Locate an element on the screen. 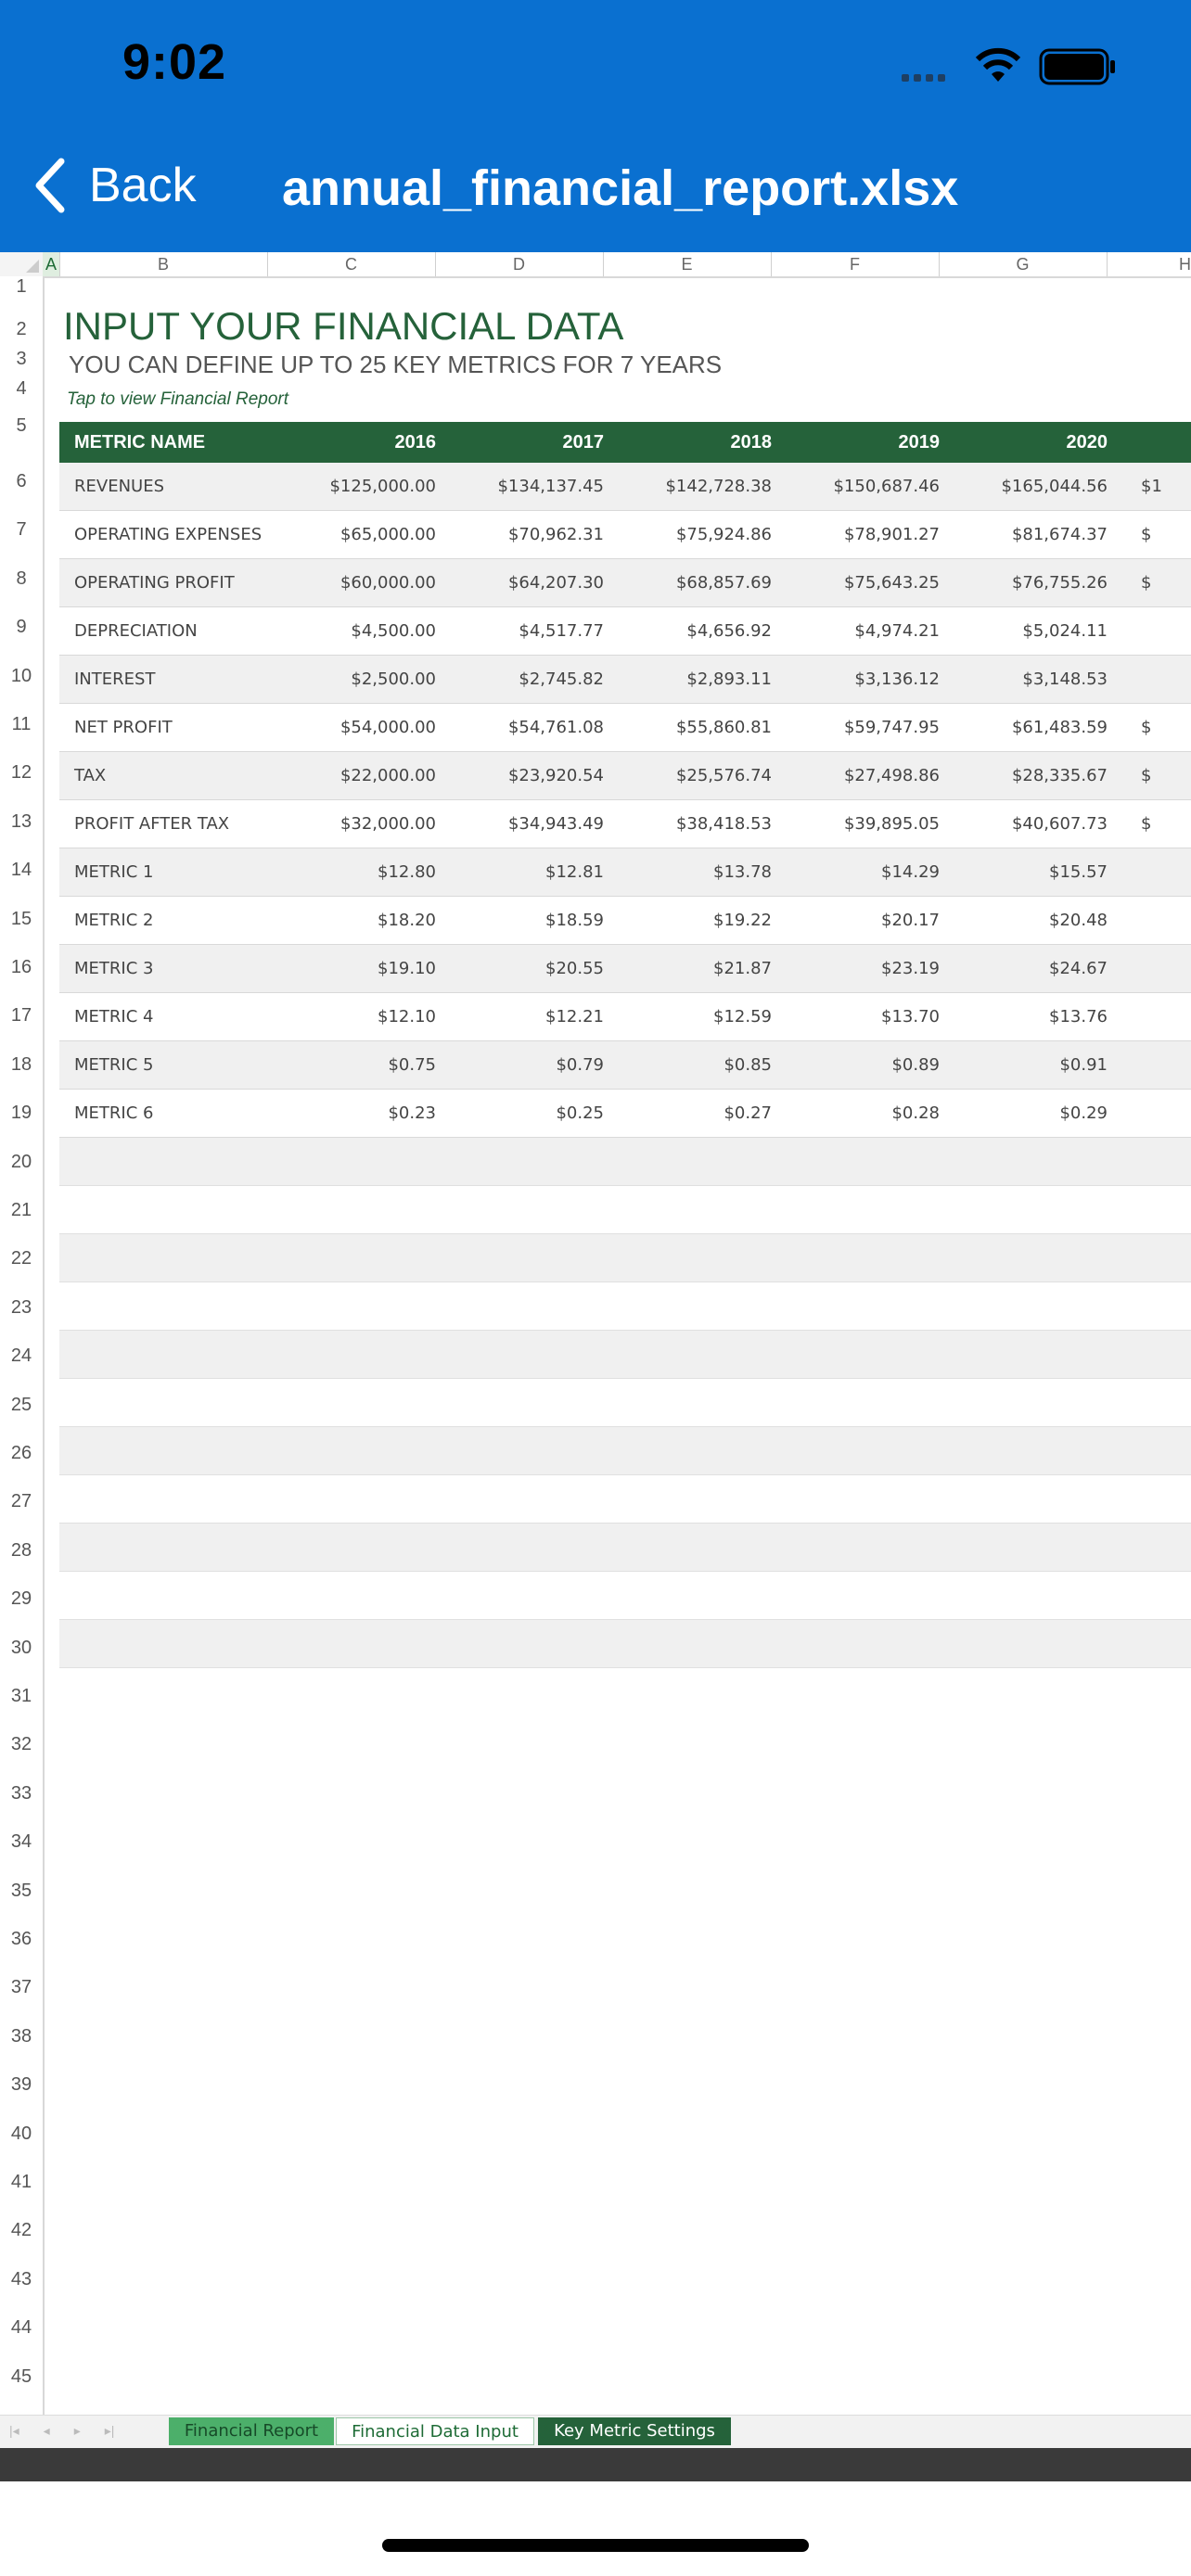 The image size is (1191, 2576). row-number: 12 is located at coordinates (21, 773).